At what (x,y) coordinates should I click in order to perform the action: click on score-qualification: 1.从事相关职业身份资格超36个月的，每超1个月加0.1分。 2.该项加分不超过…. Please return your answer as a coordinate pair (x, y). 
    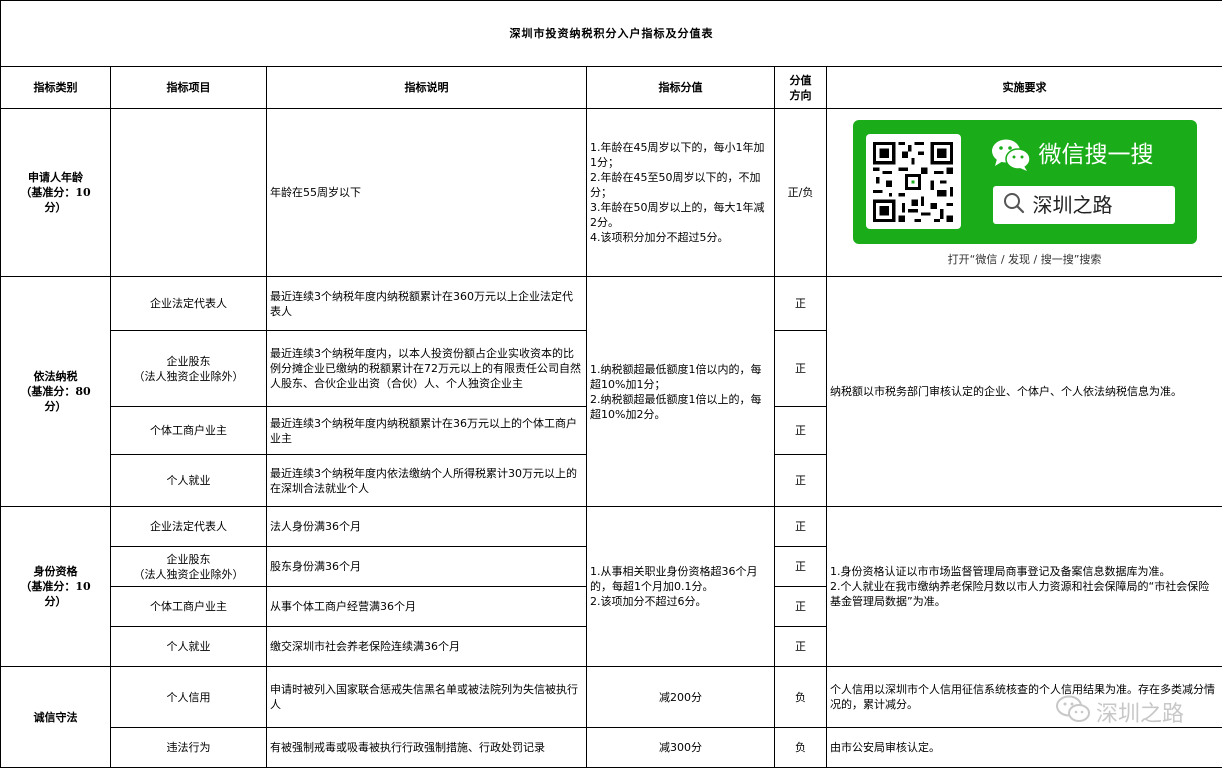
    Looking at the image, I should click on (681, 587).